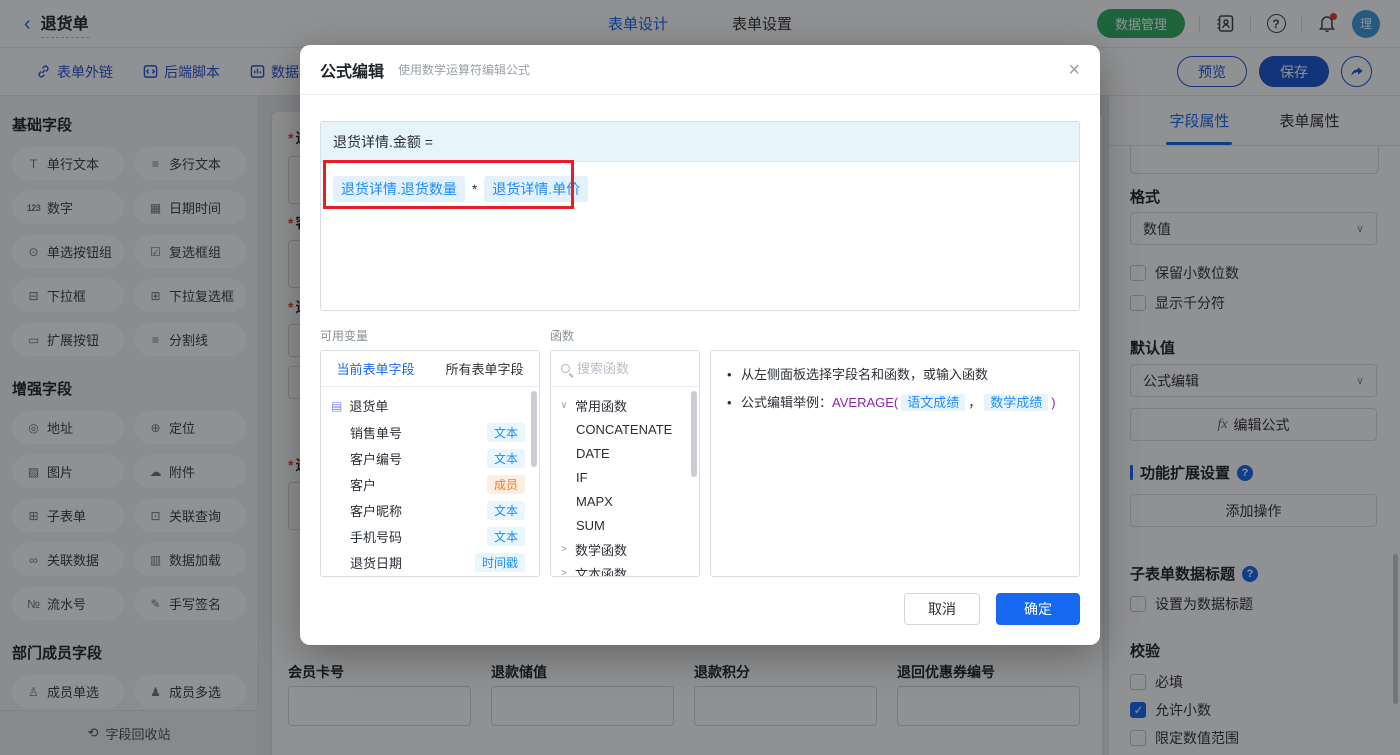  What do you see at coordinates (565, 368) in the screenshot?
I see `search-icon` at bounding box center [565, 368].